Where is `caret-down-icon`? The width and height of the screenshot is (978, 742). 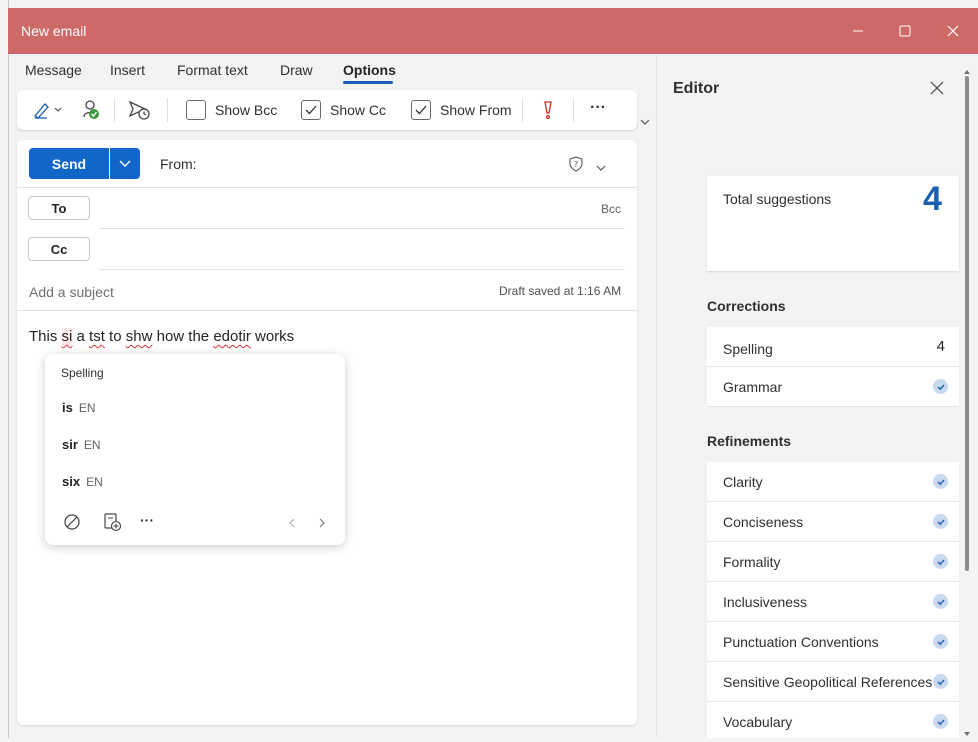
caret-down-icon is located at coordinates (967, 734).